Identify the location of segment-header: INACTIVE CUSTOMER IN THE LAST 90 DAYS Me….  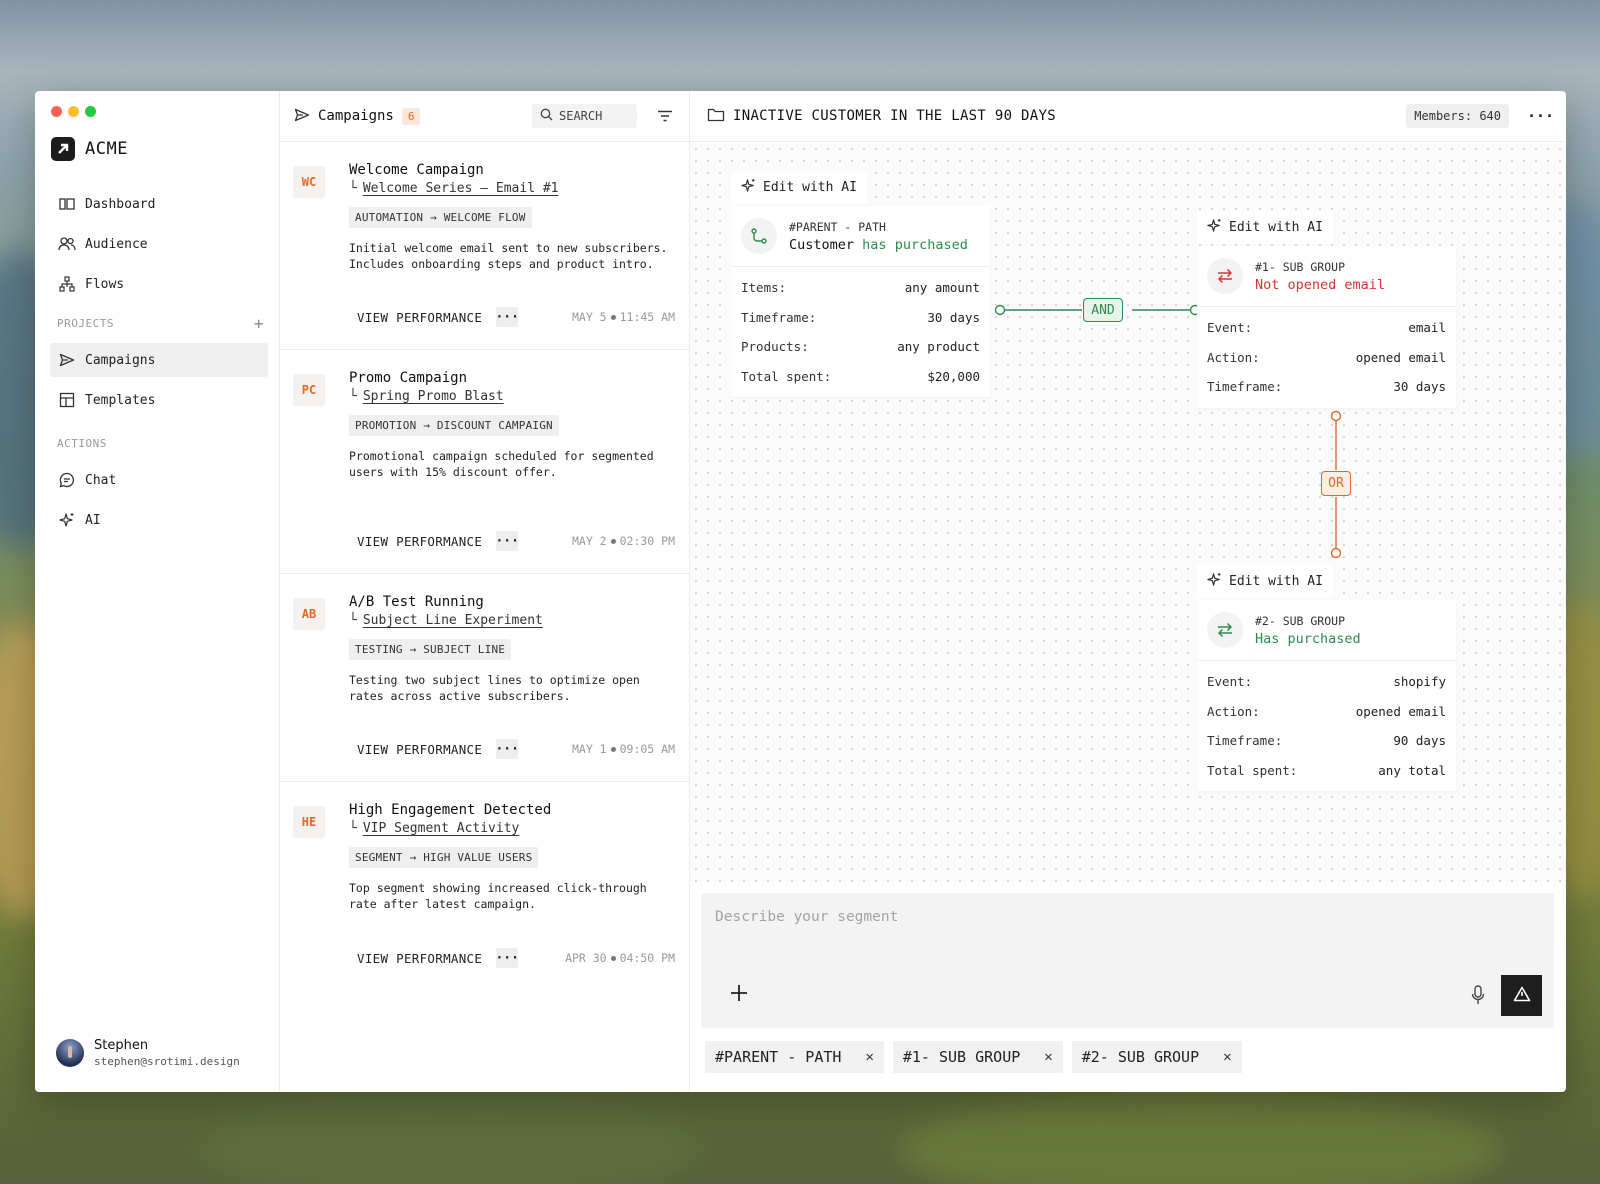
(1128, 116).